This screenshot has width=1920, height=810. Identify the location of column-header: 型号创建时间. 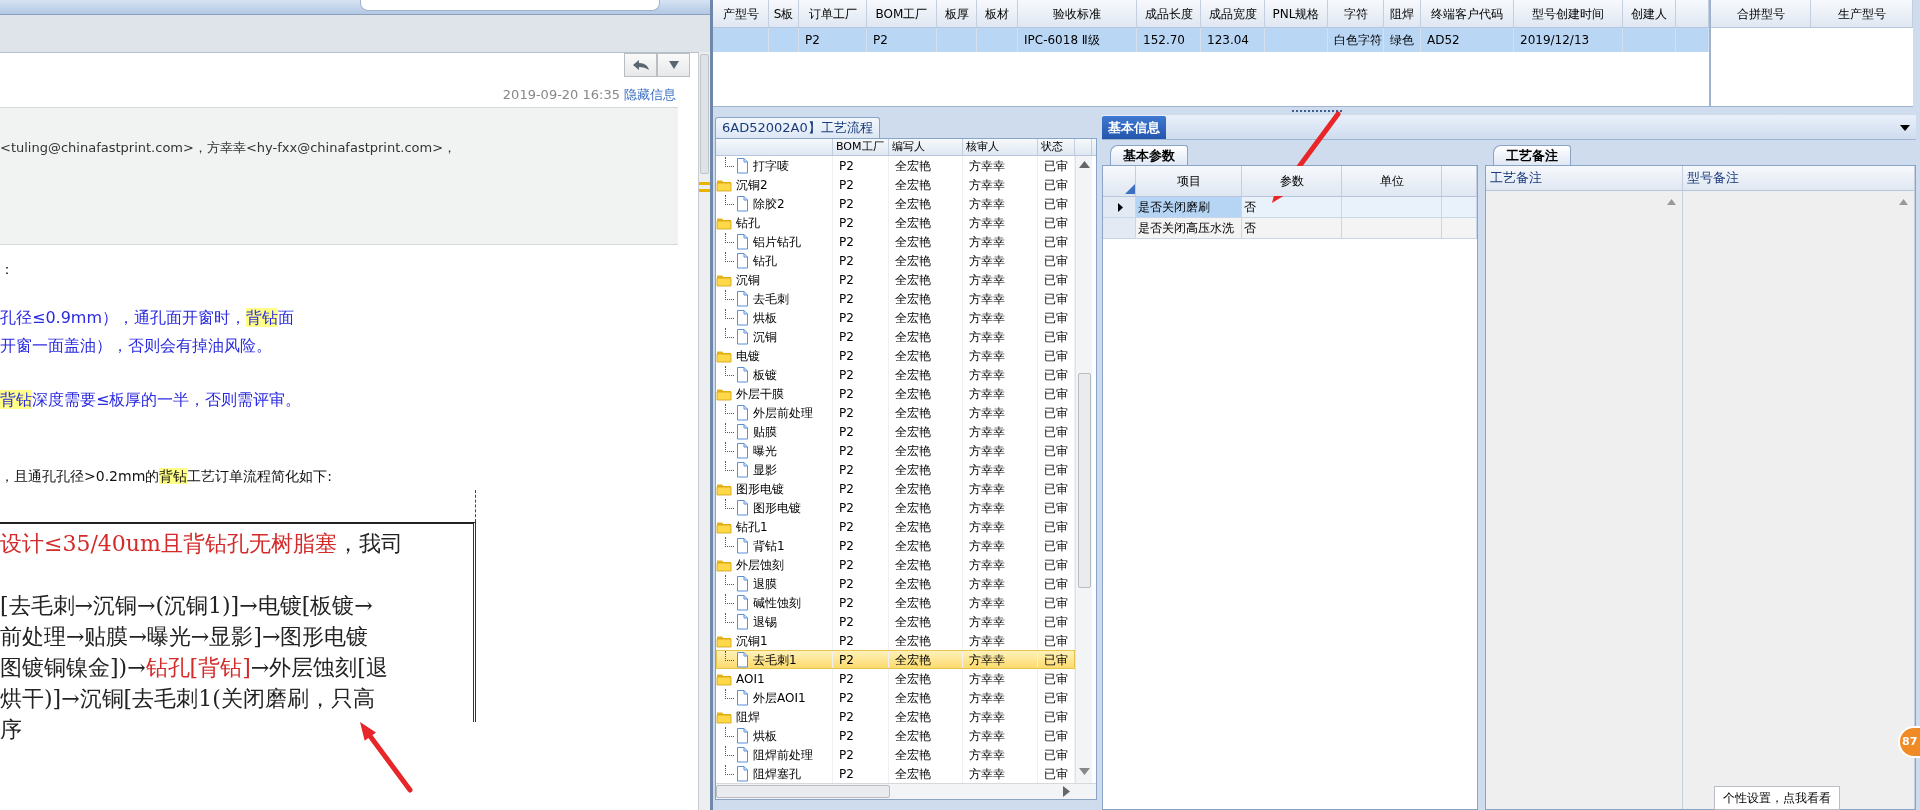
(1568, 13).